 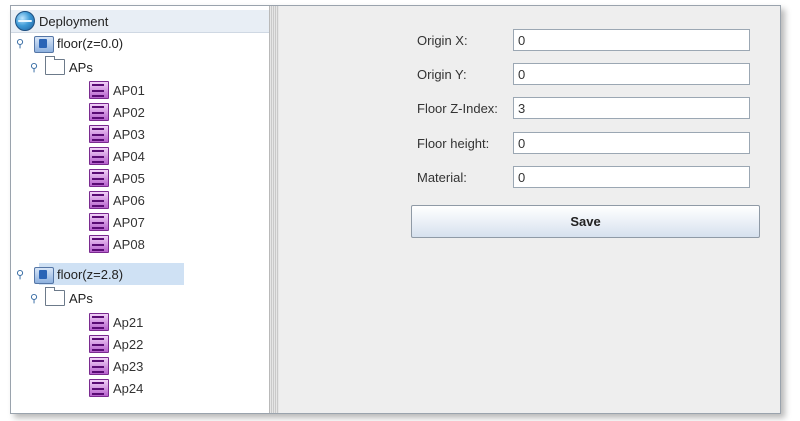 I want to click on floor-height-label: Floor height:, so click(x=453, y=143).